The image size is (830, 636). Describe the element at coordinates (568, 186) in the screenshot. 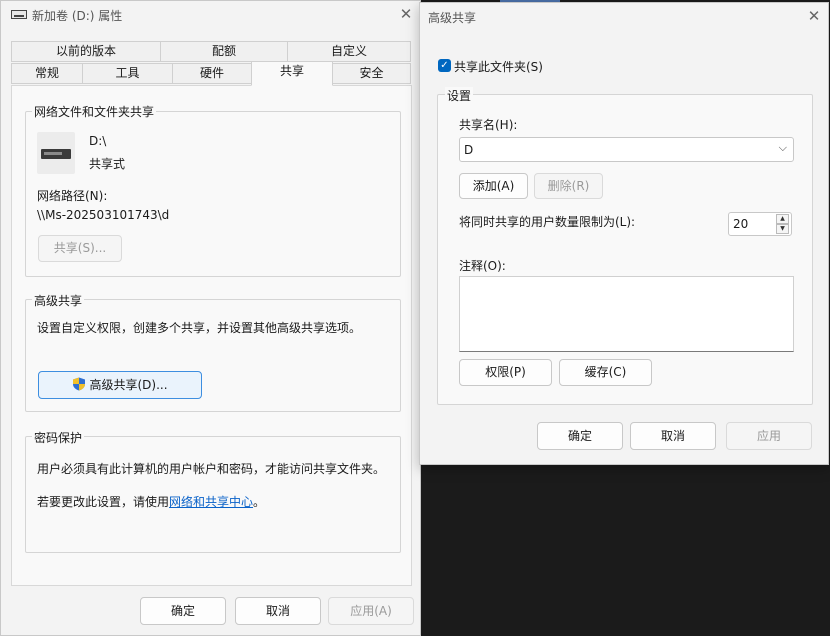

I see `remove-button: 删除(R)` at that location.